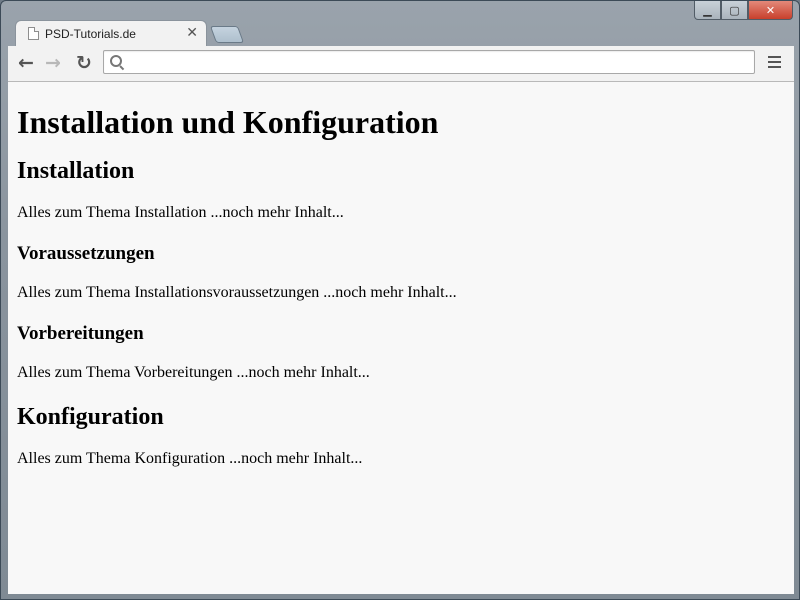 The height and width of the screenshot is (600, 800). What do you see at coordinates (26, 63) in the screenshot?
I see `back-button: ←` at bounding box center [26, 63].